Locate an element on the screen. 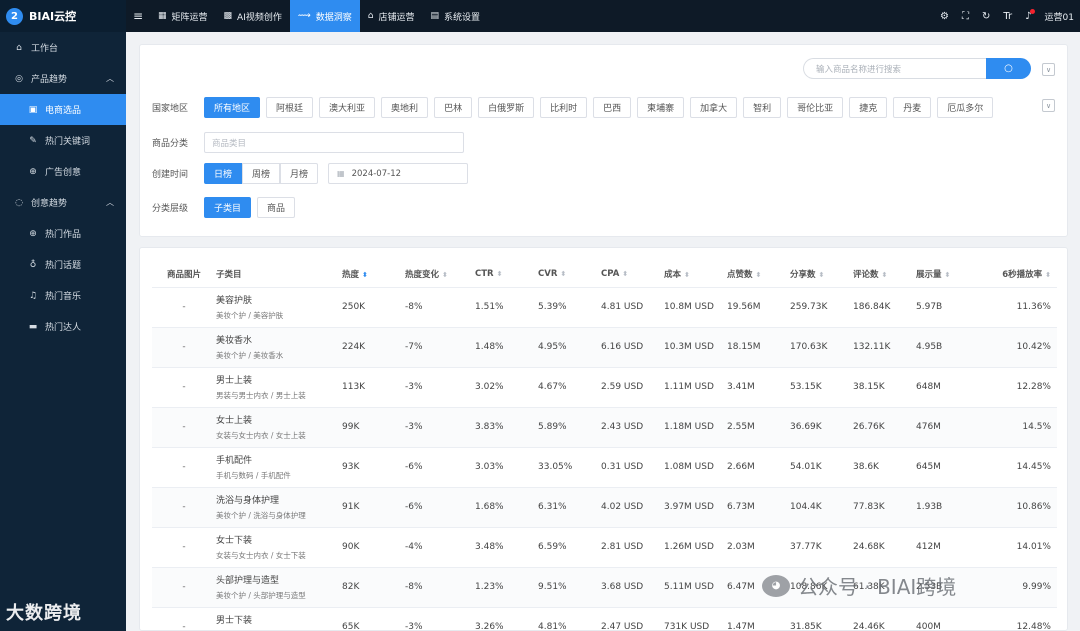 The height and width of the screenshot is (631, 1080). subcategory-option: 子类目 is located at coordinates (228, 207).